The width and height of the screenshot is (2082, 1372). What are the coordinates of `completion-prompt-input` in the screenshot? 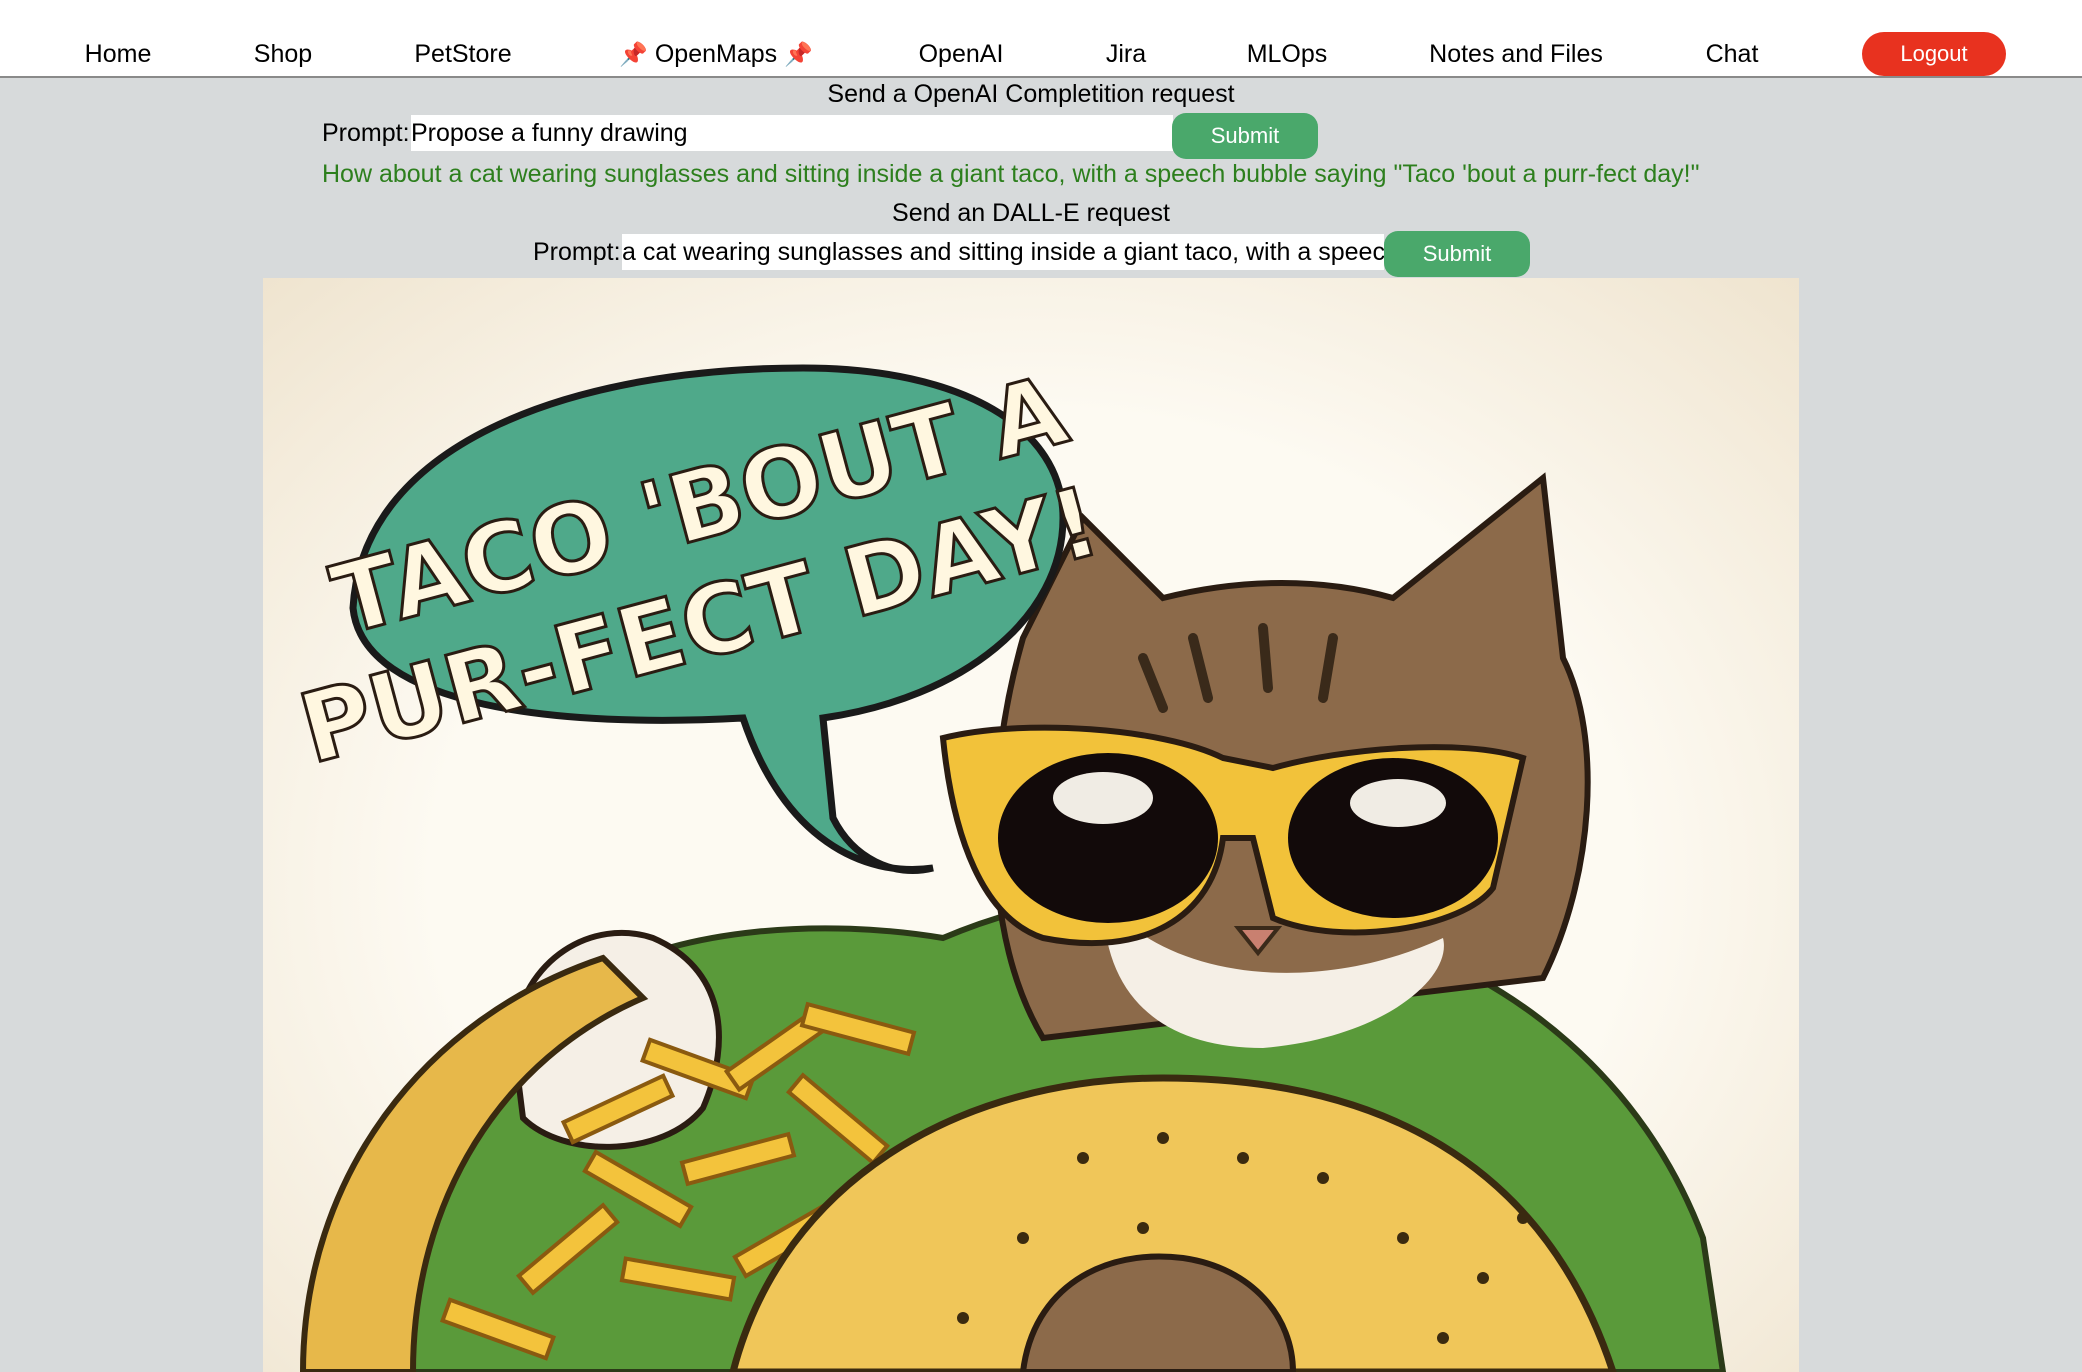 It's located at (792, 133).